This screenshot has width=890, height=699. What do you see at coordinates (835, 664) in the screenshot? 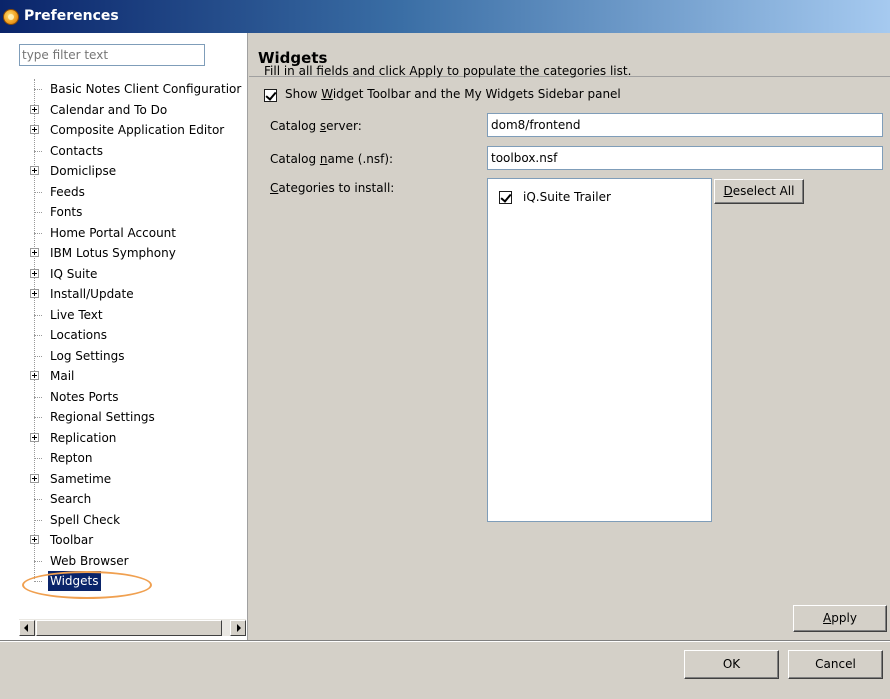
I see `cancel-button: Cancel` at bounding box center [835, 664].